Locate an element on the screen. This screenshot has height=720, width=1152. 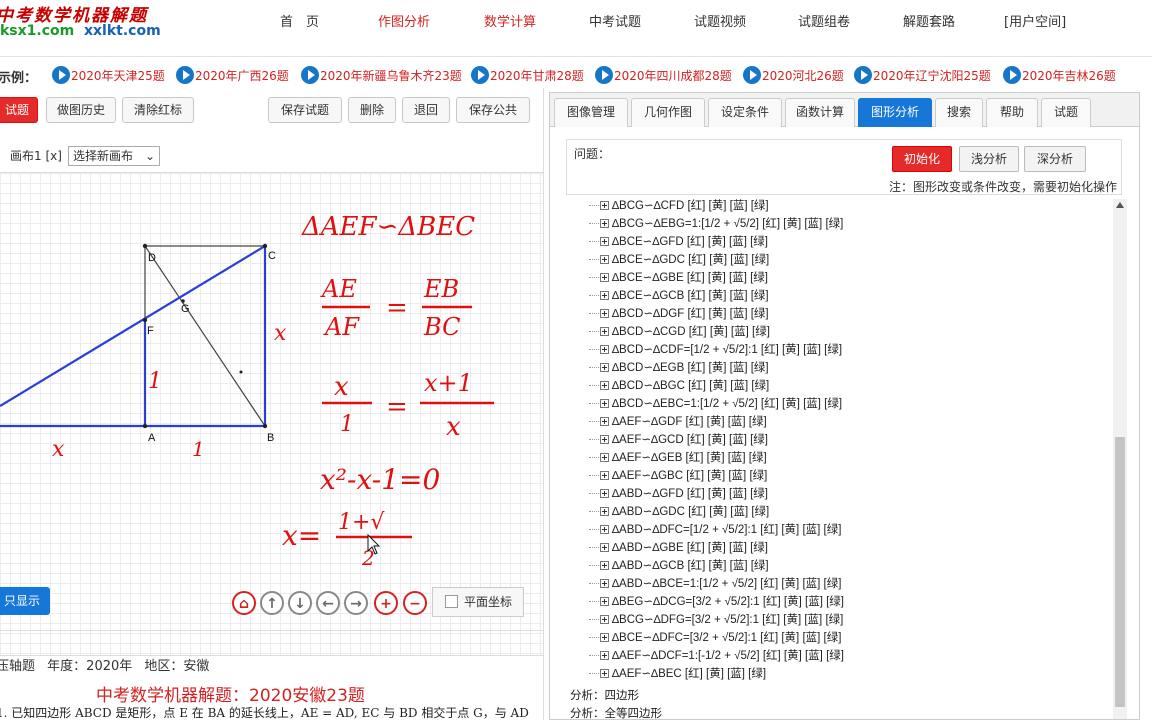
tree-row: ∆BCD∽∆EBC=1:[1/2 + √5/2] [红] [黄] [蓝] [绿] is located at coordinates (706, 404).